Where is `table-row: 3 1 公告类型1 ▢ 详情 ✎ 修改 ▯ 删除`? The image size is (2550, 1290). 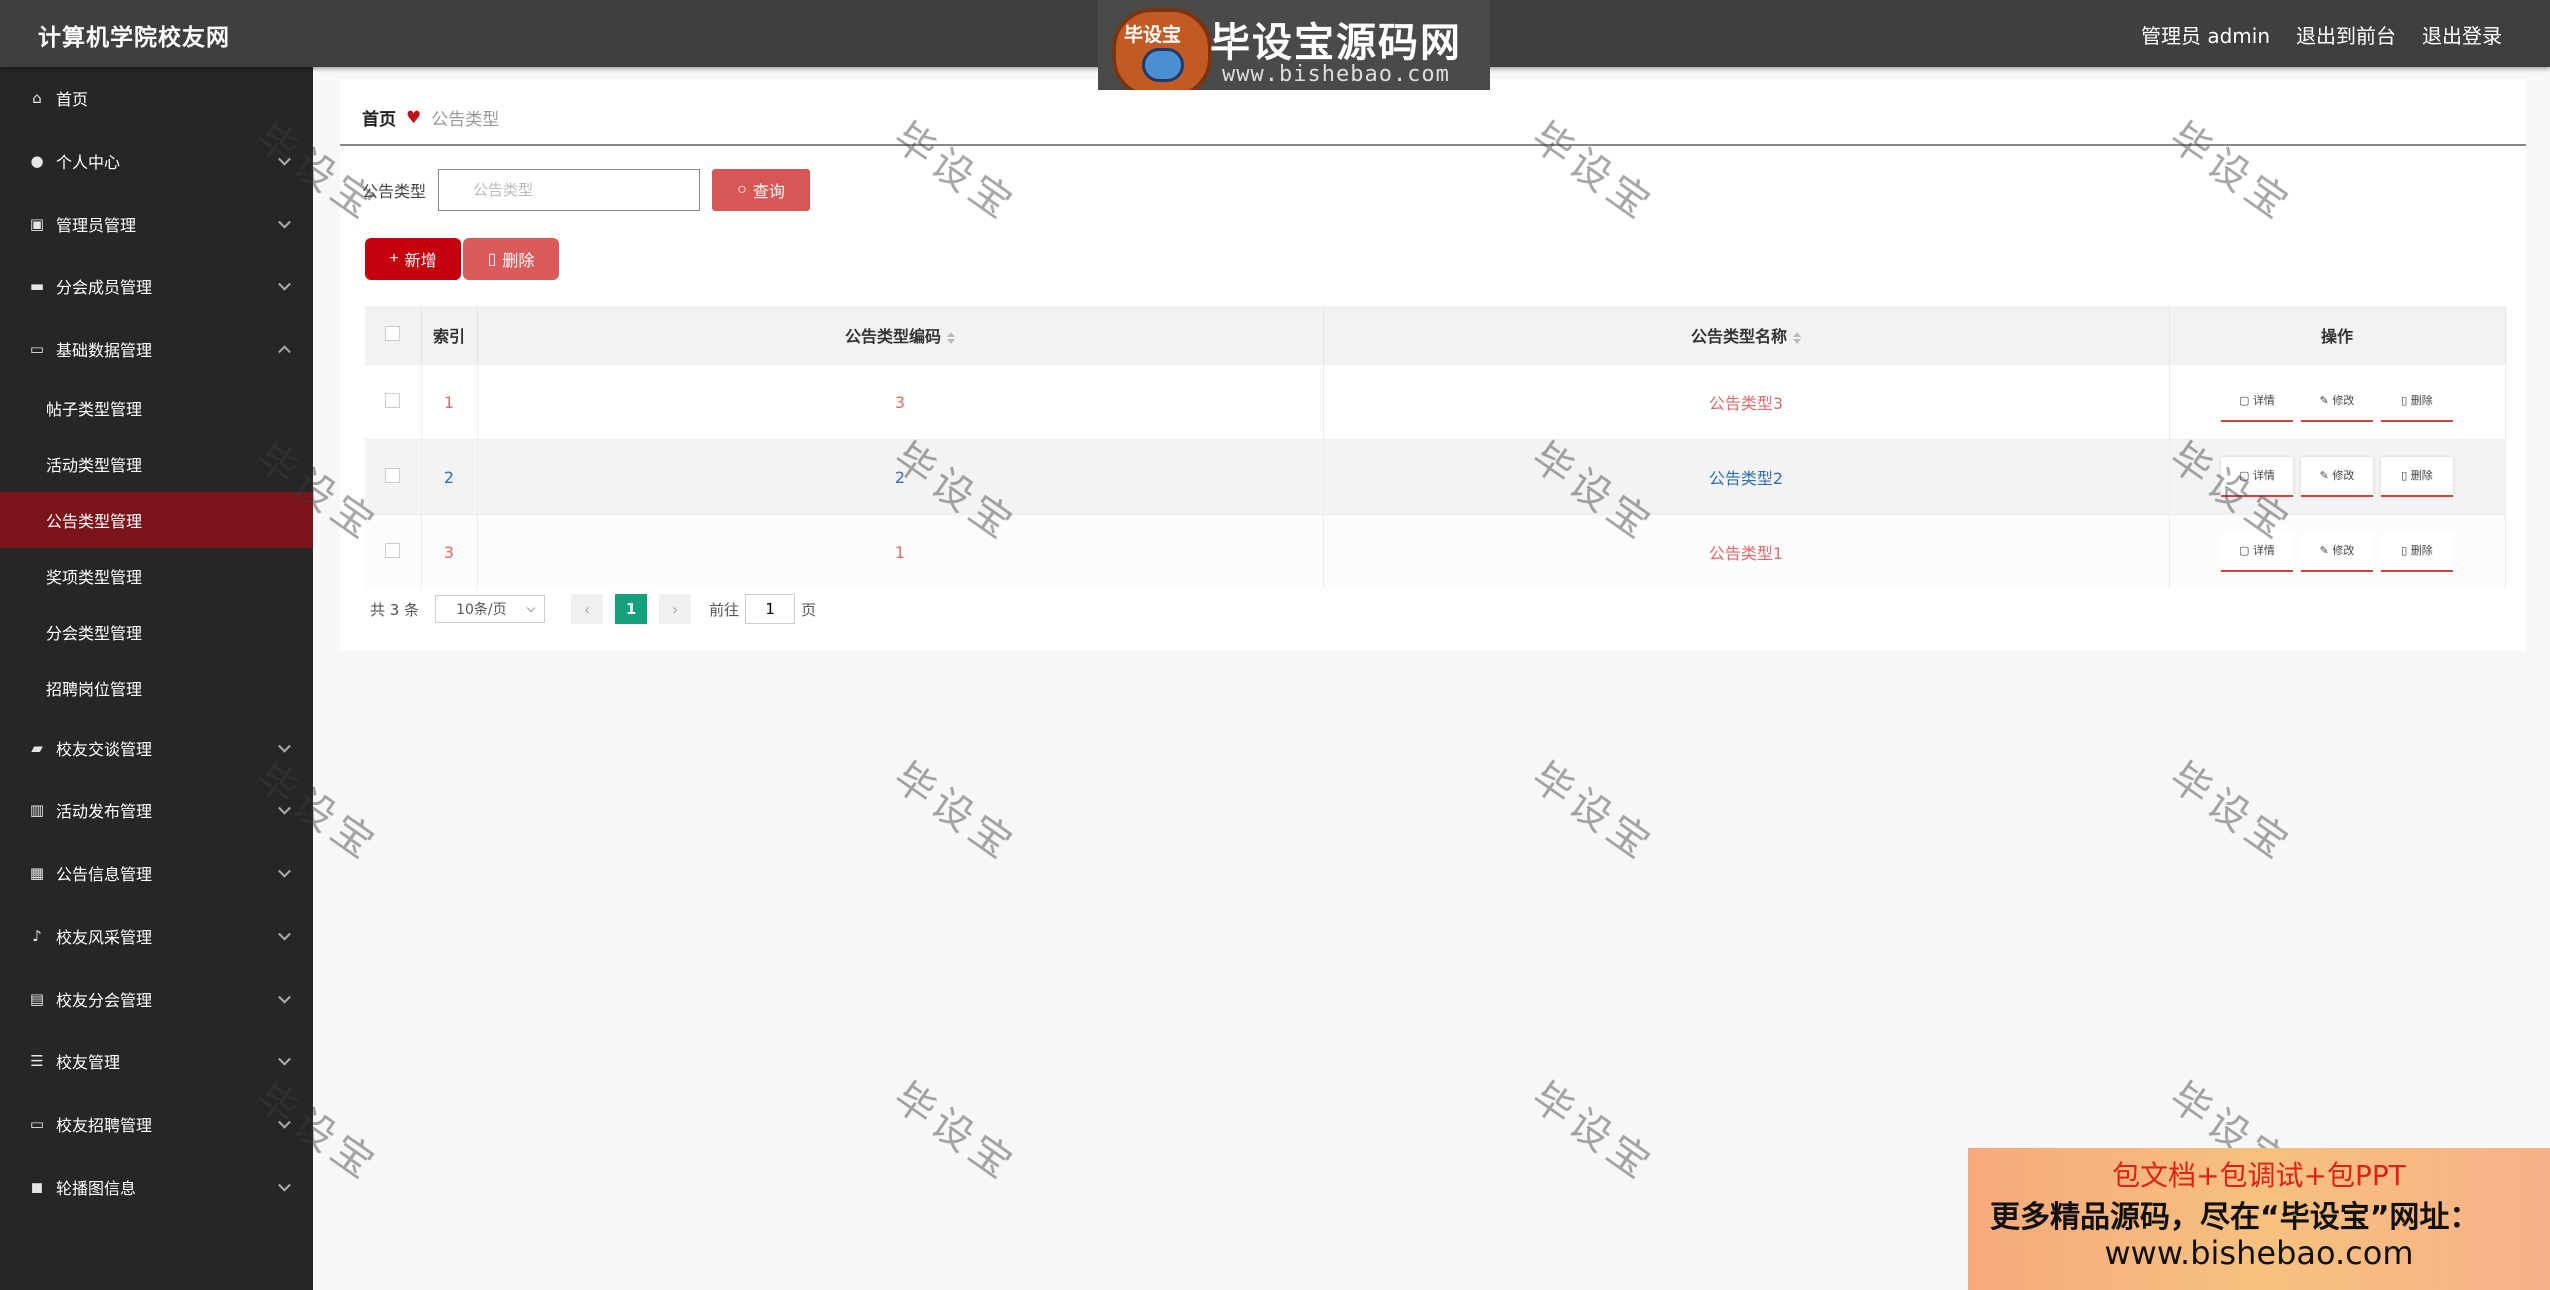 table-row: 3 1 公告类型1 ▢ 详情 ✎ 修改 ▯ 删除 is located at coordinates (1435, 551).